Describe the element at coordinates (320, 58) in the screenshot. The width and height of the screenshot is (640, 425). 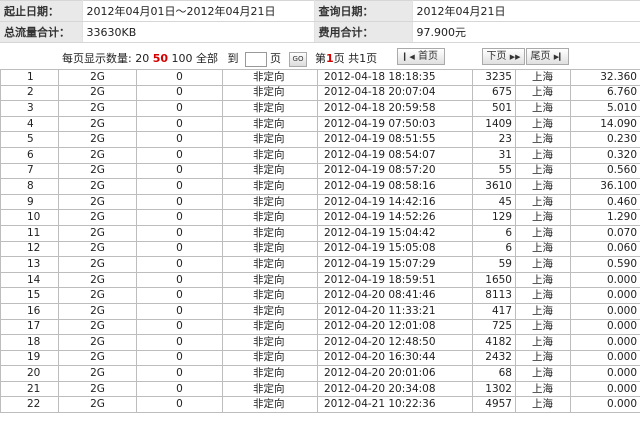
I see `page-prefix: 第` at that location.